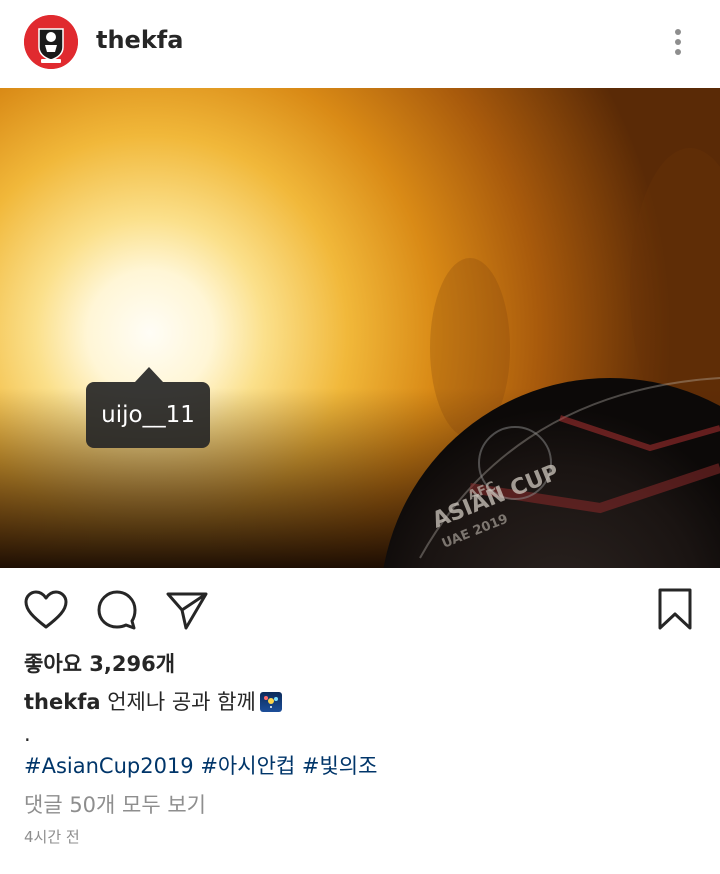  Describe the element at coordinates (187, 610) in the screenshot. I see `send-icon` at that location.